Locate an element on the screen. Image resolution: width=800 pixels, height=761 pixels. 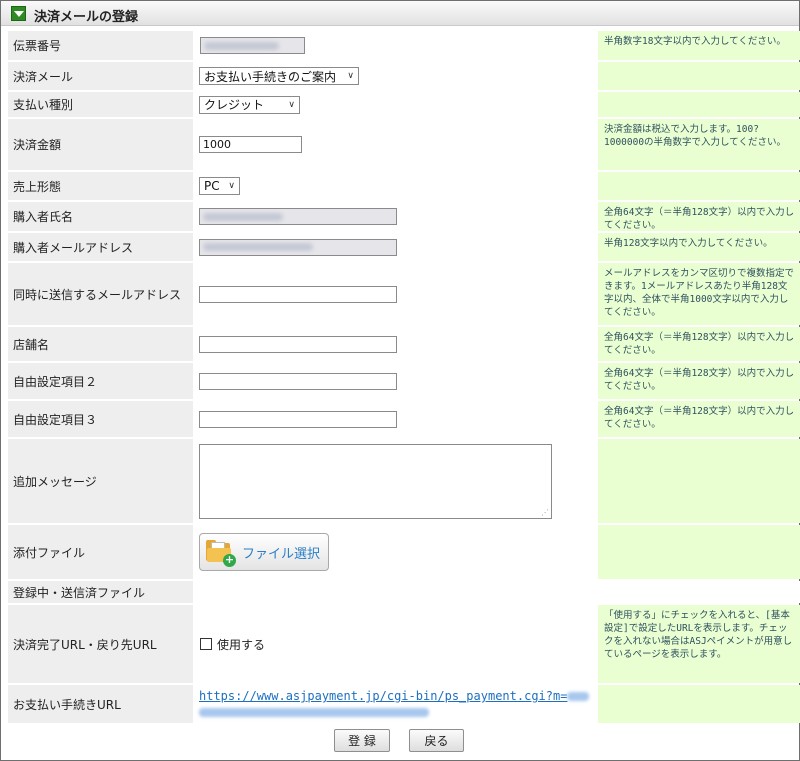
payment-type-note is located at coordinates (699, 104).